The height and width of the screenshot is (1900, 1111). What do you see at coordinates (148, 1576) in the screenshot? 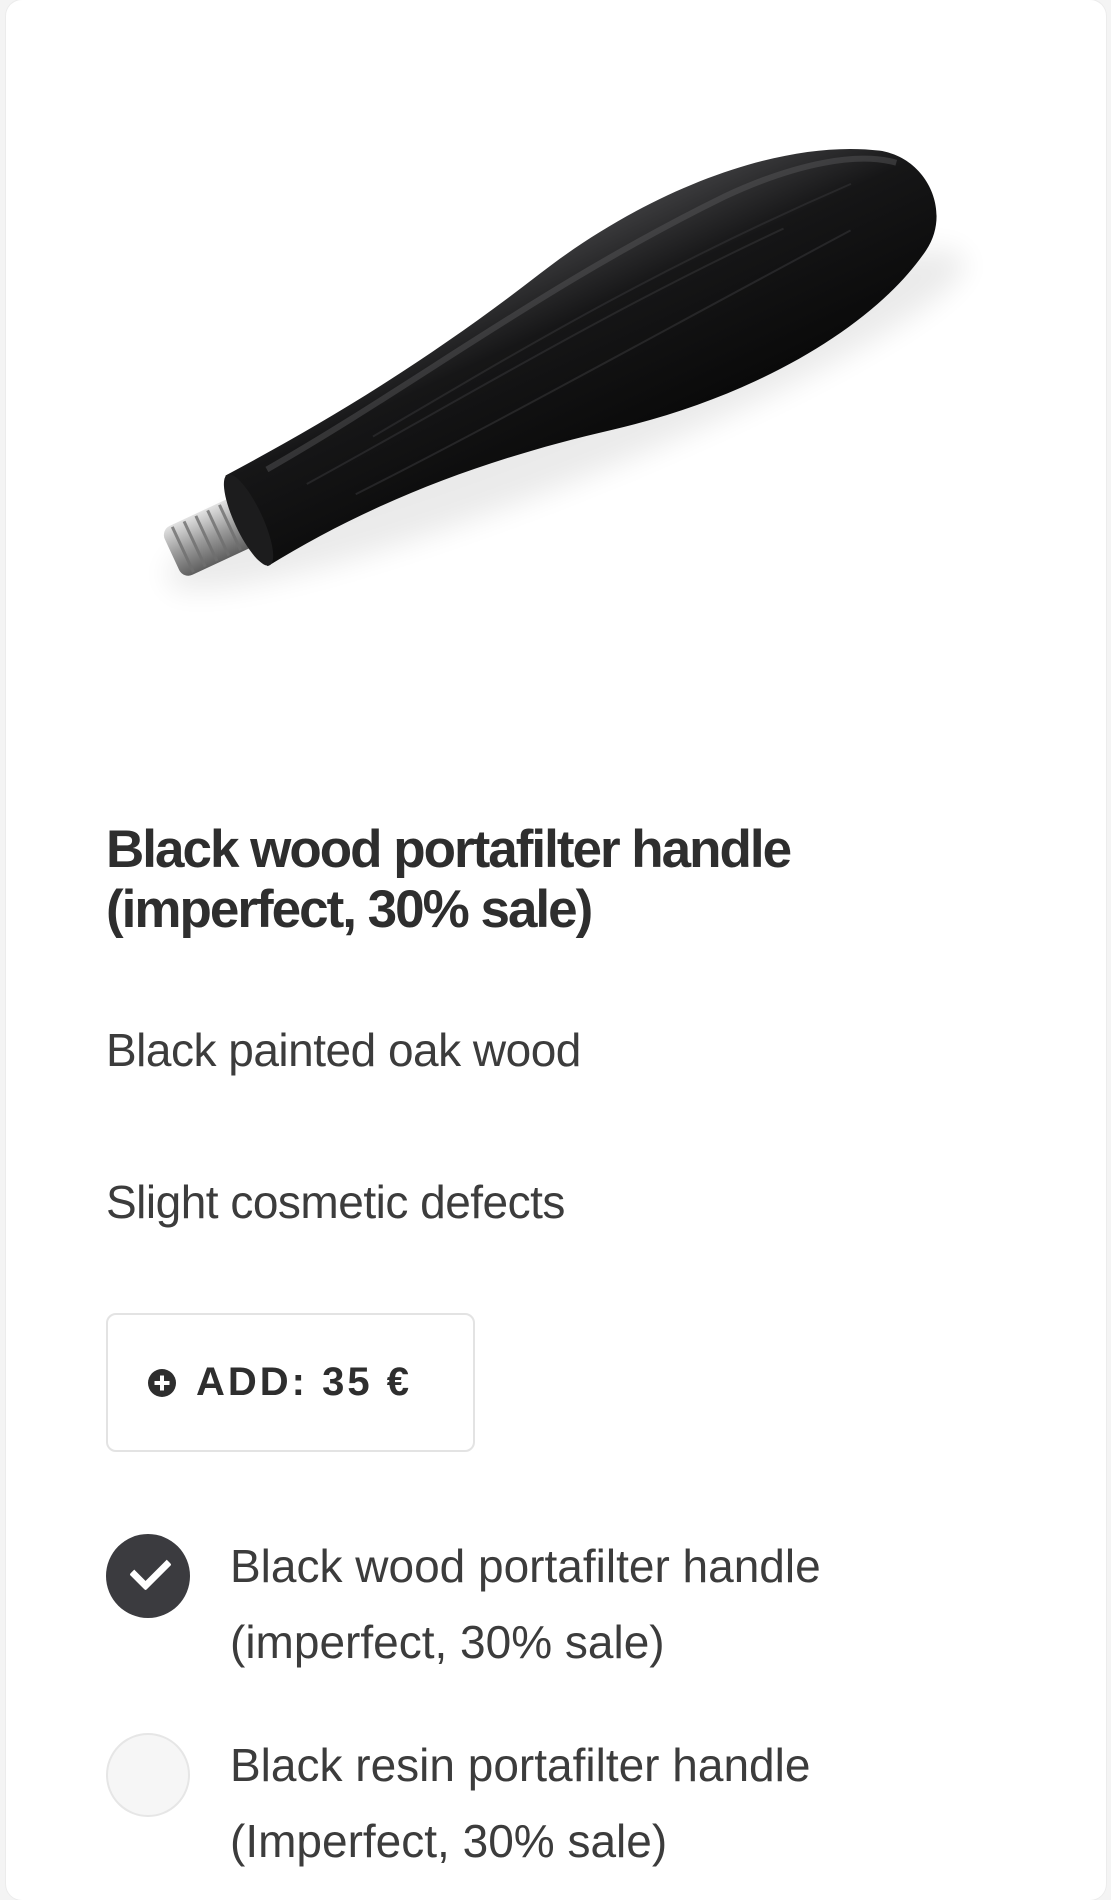
I see `checkmark-icon` at bounding box center [148, 1576].